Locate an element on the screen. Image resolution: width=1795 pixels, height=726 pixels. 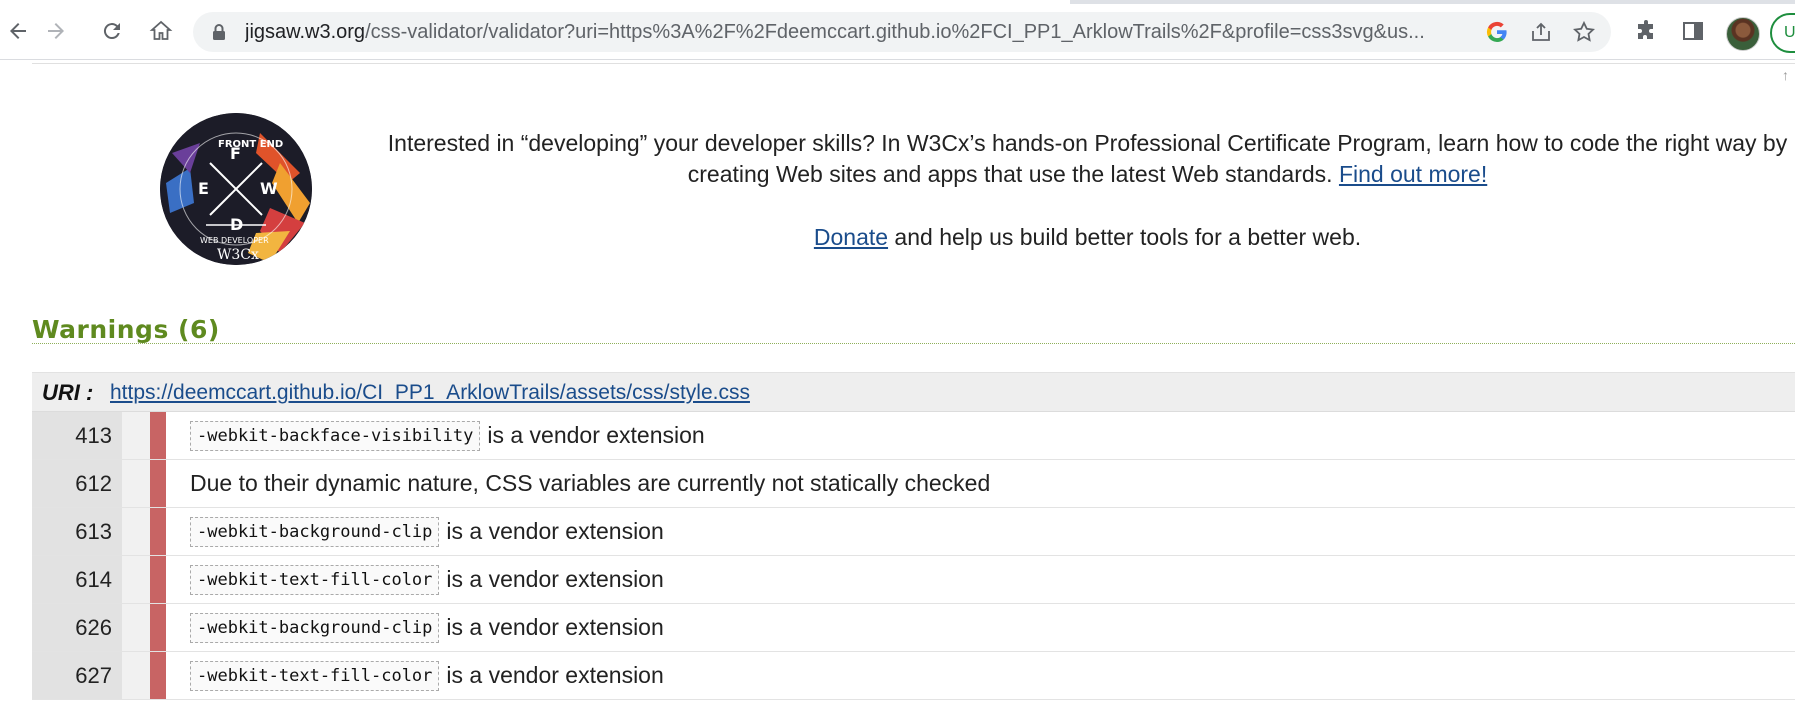
warnings-divider is located at coordinates (913, 343).